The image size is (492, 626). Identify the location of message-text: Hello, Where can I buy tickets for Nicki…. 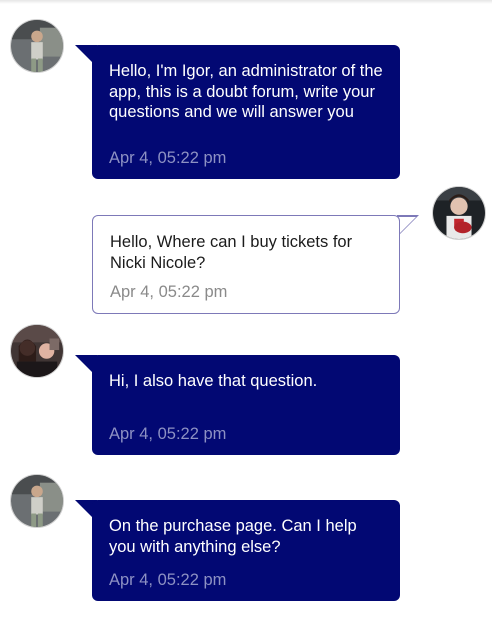
(231, 252).